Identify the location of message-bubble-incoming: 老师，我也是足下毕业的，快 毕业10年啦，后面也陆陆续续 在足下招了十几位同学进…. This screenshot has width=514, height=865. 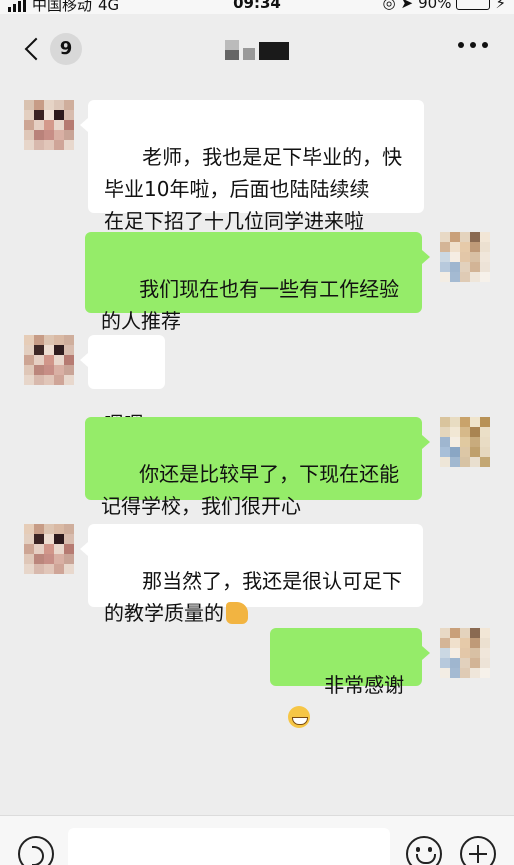
(252, 166).